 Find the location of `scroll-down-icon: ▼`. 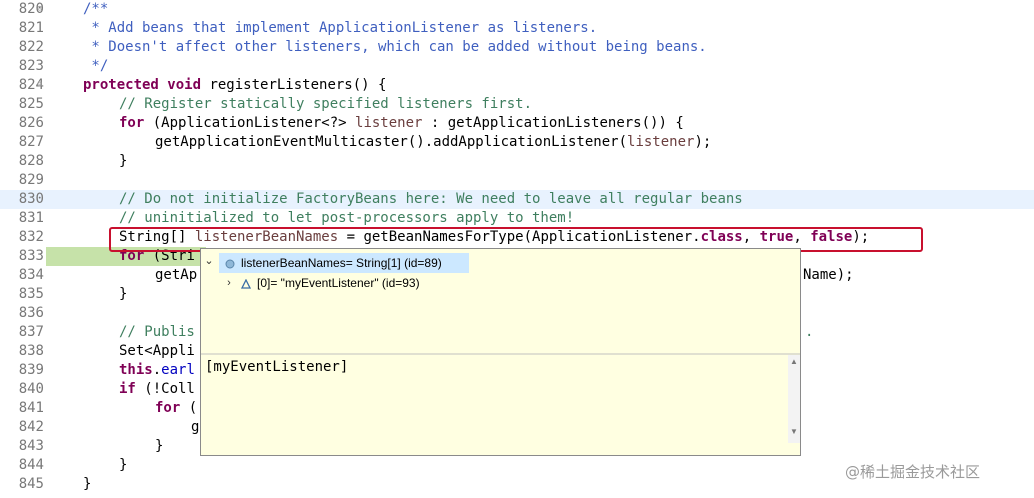

scroll-down-icon: ▼ is located at coordinates (794, 431).